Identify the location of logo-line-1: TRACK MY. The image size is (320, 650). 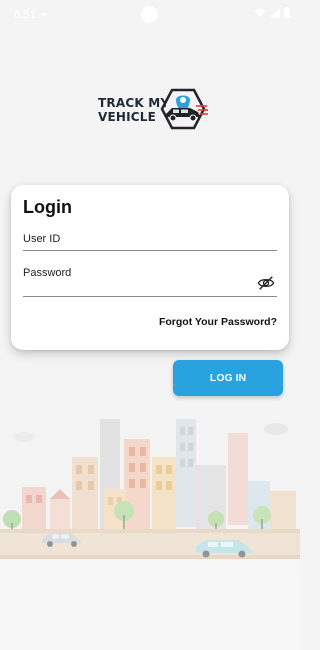
(134, 103).